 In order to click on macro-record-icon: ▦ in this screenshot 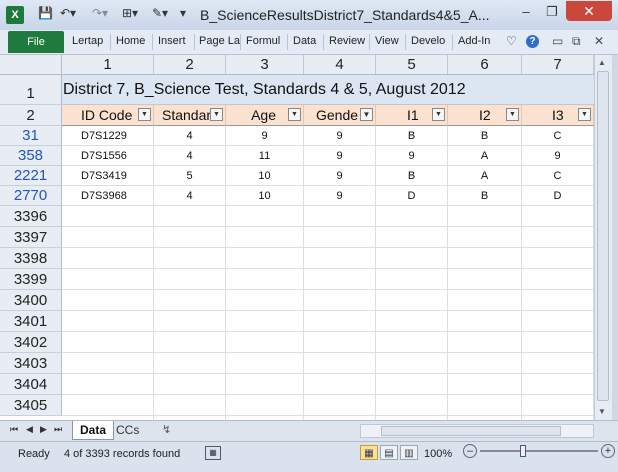, I will do `click(213, 453)`.